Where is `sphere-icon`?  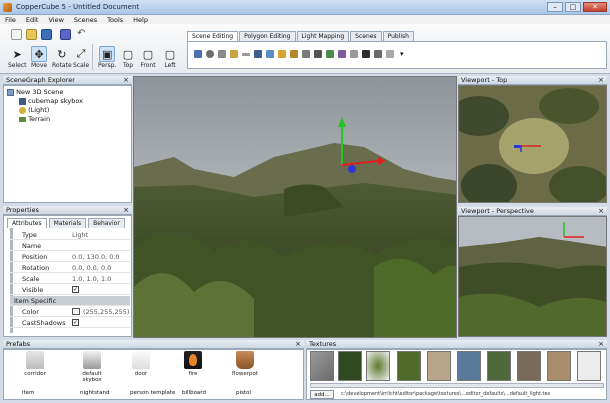 sphere-icon is located at coordinates (210, 54).